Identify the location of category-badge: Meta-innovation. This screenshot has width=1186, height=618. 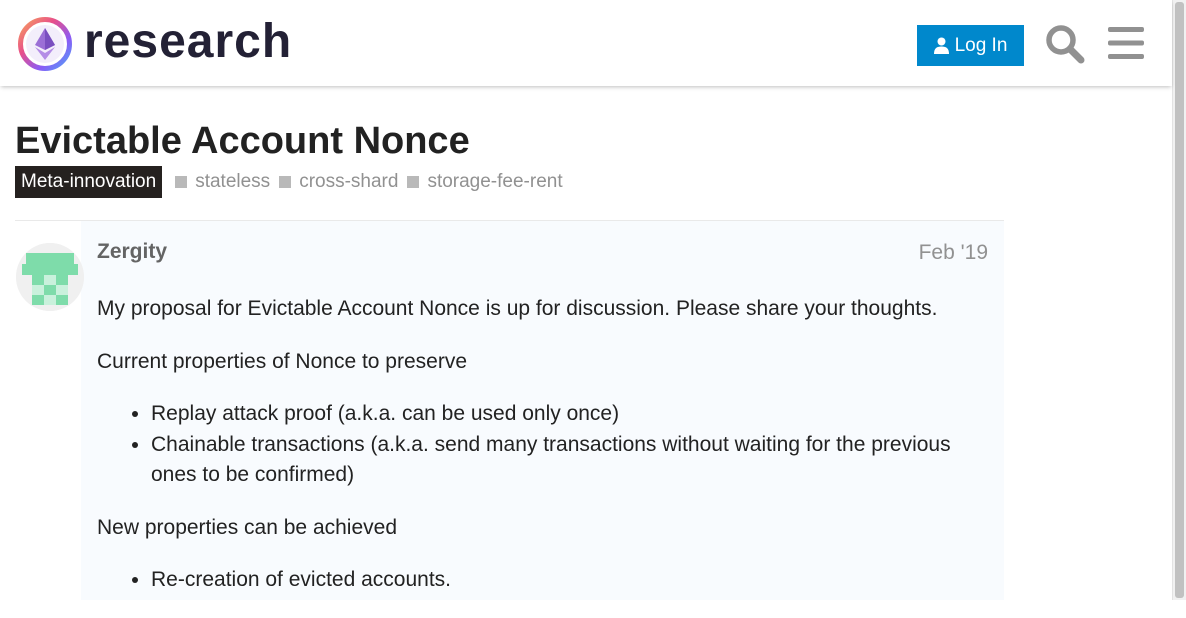
(89, 182).